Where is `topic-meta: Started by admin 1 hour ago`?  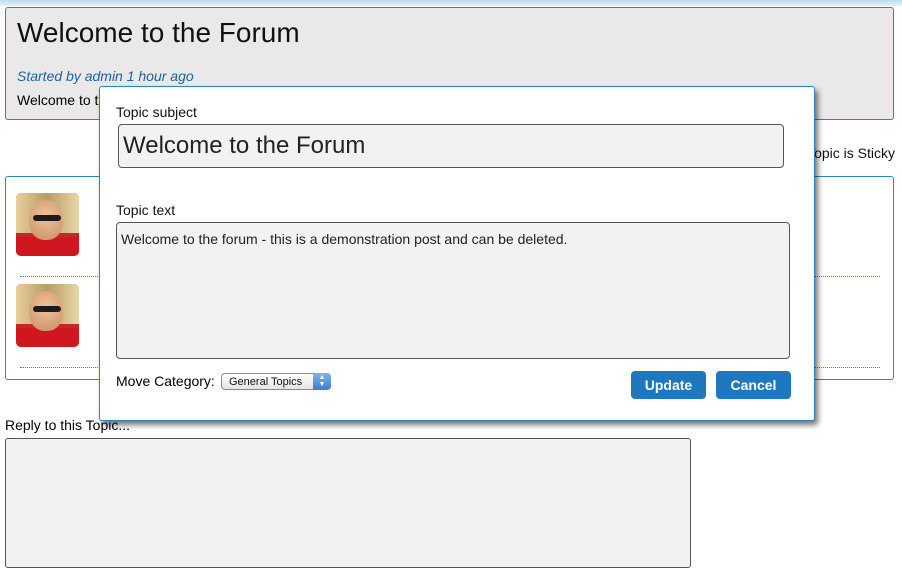 topic-meta: Started by admin 1 hour ago is located at coordinates (105, 76).